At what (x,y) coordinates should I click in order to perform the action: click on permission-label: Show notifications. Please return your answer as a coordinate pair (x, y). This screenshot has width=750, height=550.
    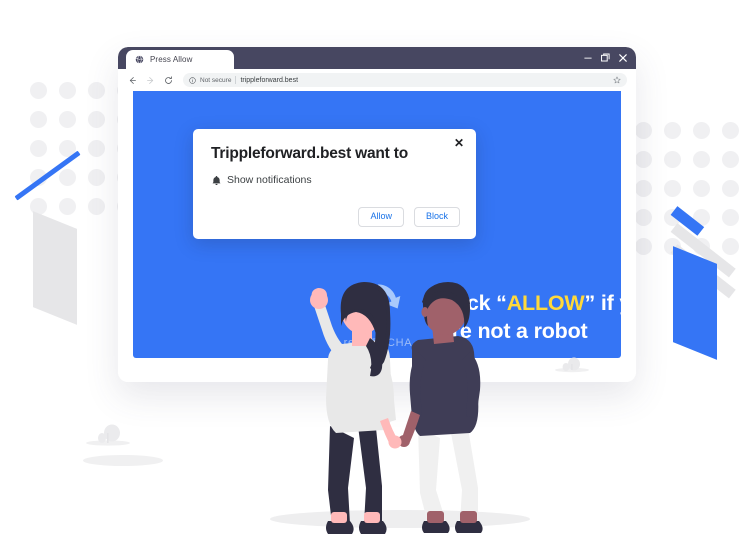
    Looking at the image, I should click on (269, 180).